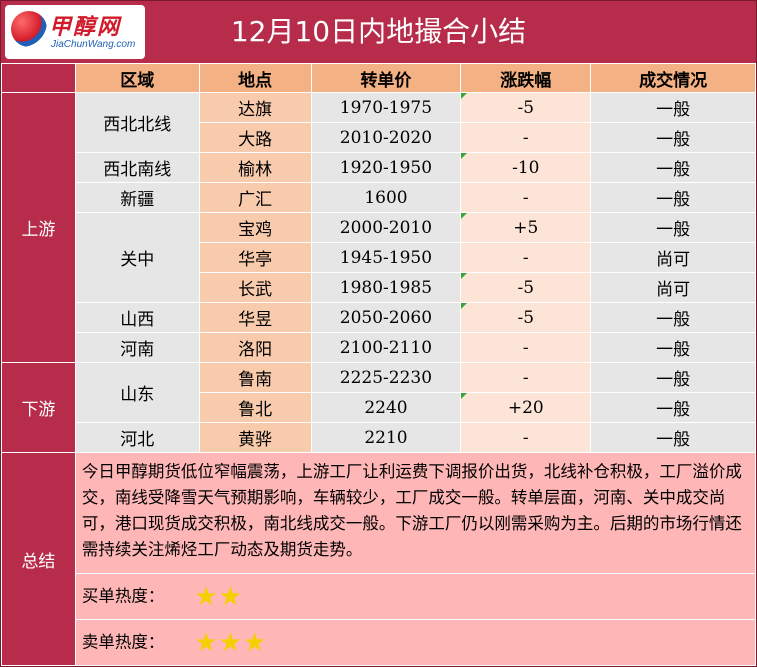 The height and width of the screenshot is (667, 757). Describe the element at coordinates (38, 407) in the screenshot. I see `segment-downstream: 下游` at that location.